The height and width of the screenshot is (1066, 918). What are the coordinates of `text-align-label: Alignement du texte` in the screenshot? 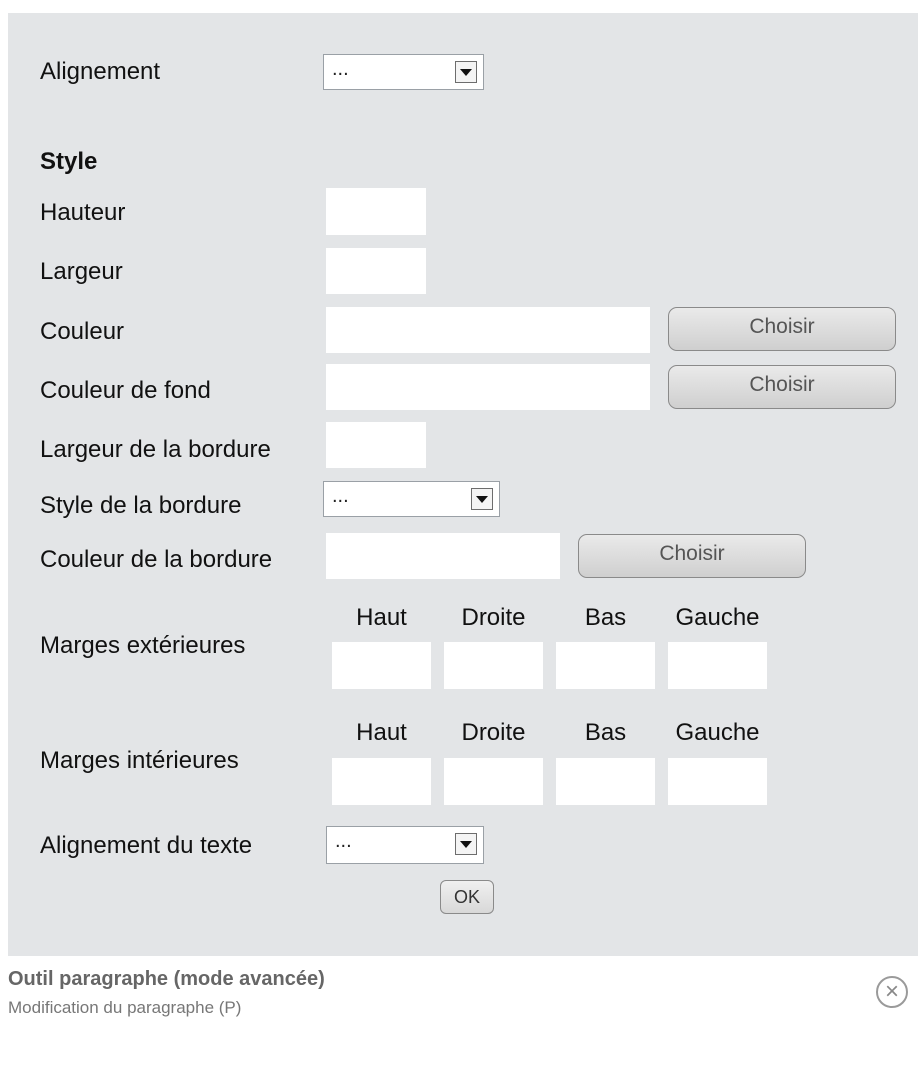 It's located at (146, 845).